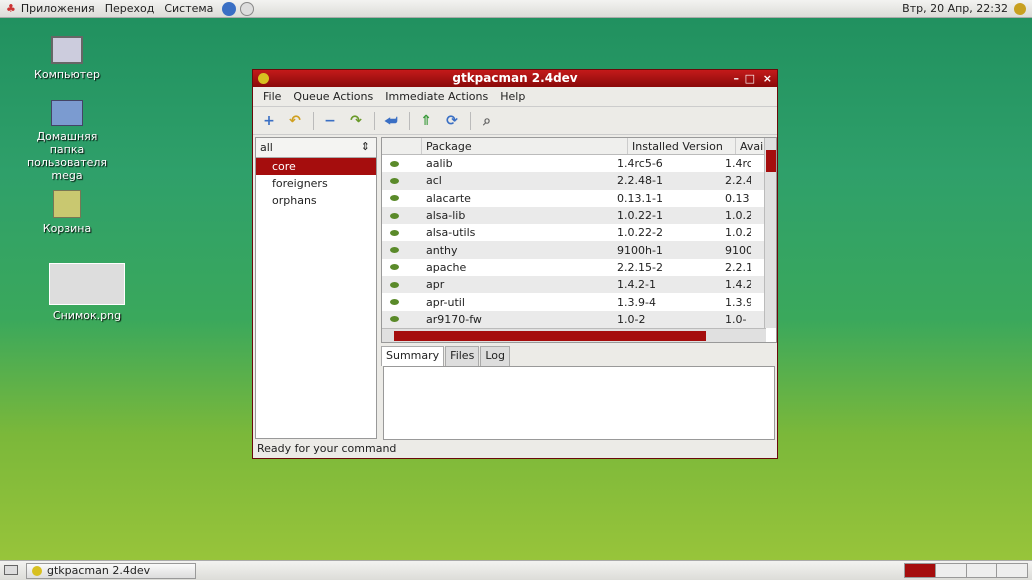 The width and height of the screenshot is (1032, 580). I want to click on repository-list: all ⇕ core foreigners orphans, so click(316, 288).